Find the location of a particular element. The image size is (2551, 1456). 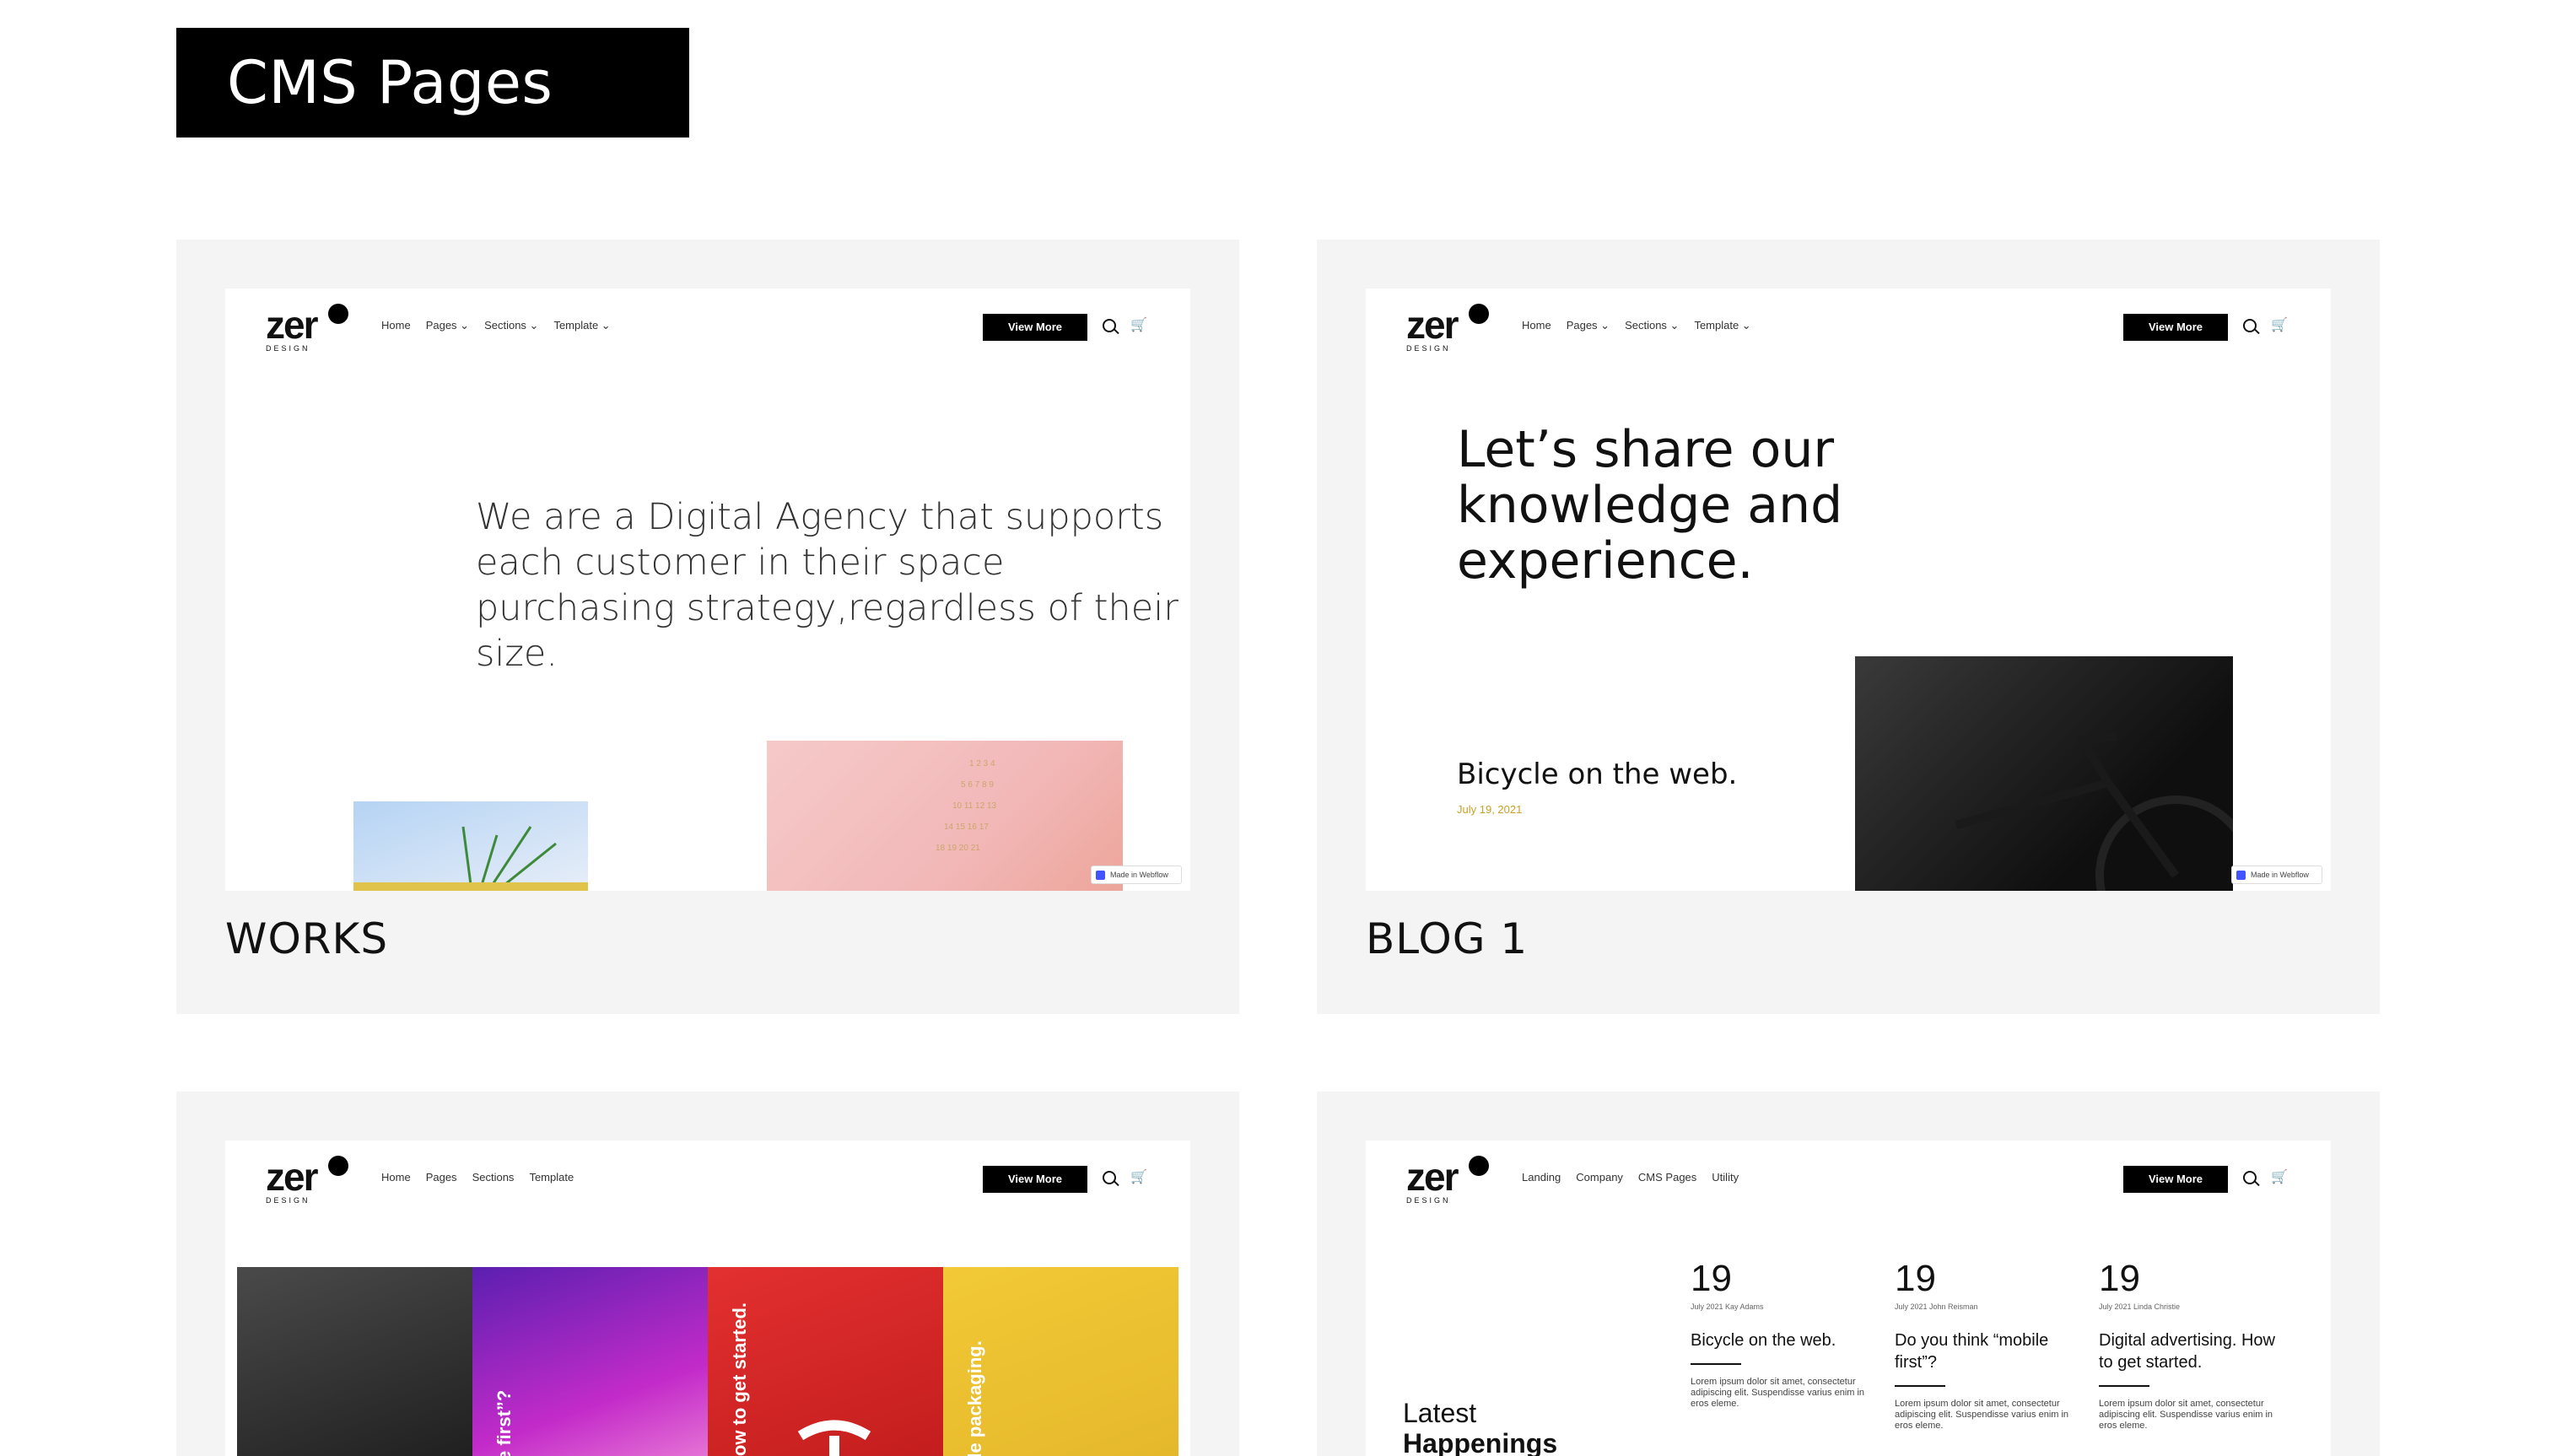

svg-text: 5 6 7 8 9 is located at coordinates (977, 785).